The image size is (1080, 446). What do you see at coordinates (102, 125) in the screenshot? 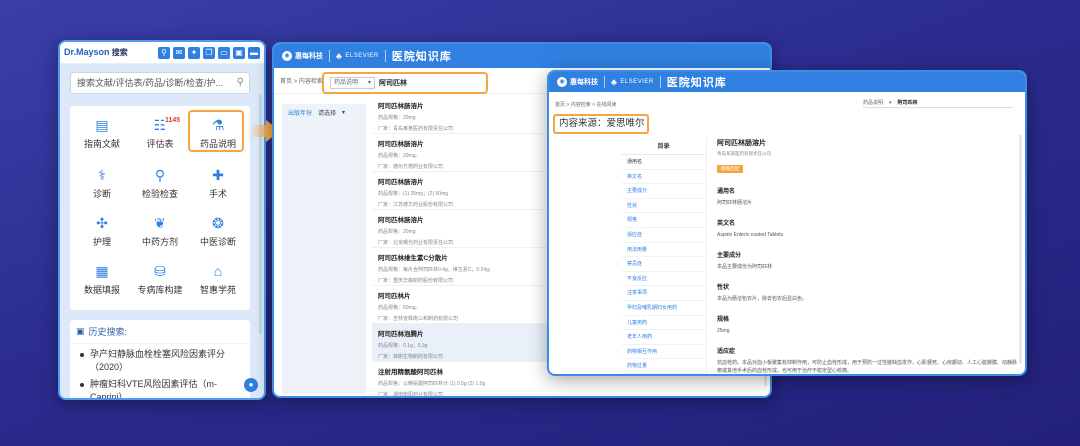
I see `book-icon: ▤` at bounding box center [102, 125].